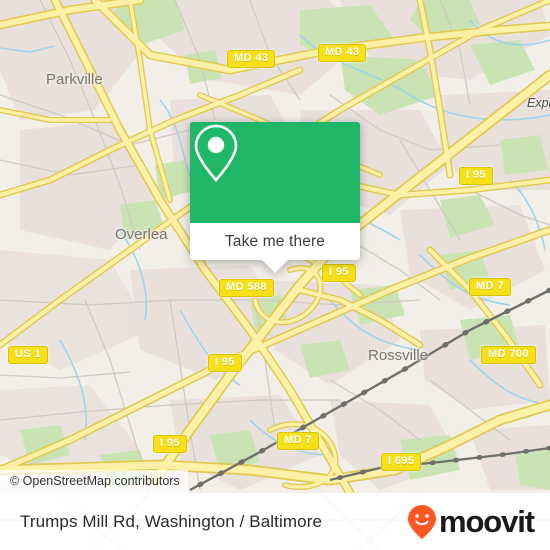 This screenshot has height=550, width=550. What do you see at coordinates (275, 172) in the screenshot?
I see `popup-icon-area` at bounding box center [275, 172].